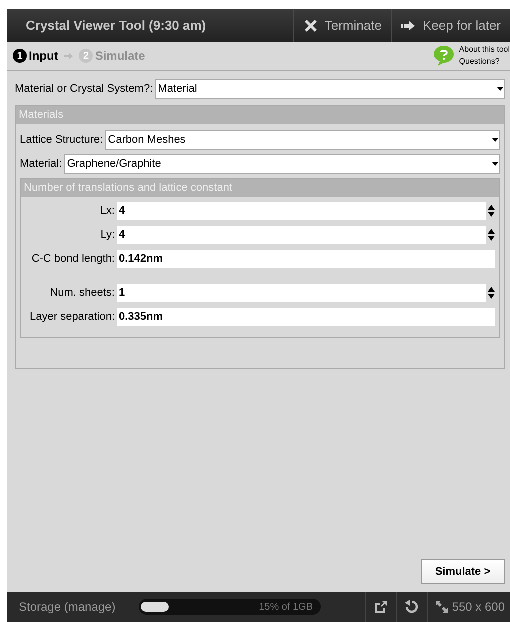  Describe the element at coordinates (107, 211) in the screenshot. I see `field-label: Lx:` at that location.